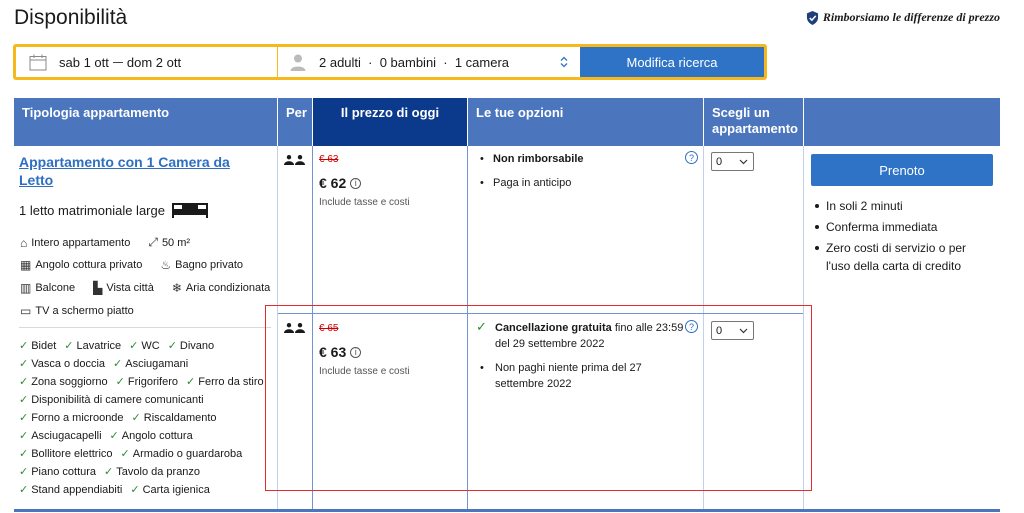 The height and width of the screenshot is (513, 1024). What do you see at coordinates (114, 210) in the screenshot?
I see `bed-info: 1 letto matrimoniale large` at bounding box center [114, 210].